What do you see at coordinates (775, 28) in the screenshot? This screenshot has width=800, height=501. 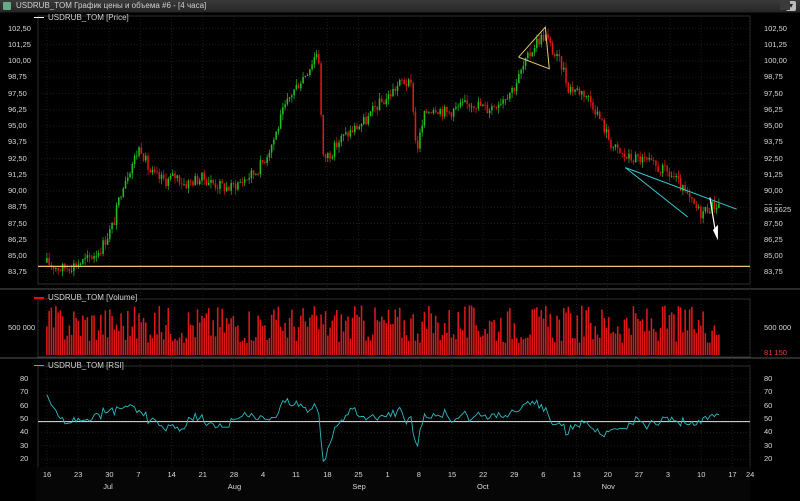 I see `price-tick-label: 102,50` at bounding box center [775, 28].